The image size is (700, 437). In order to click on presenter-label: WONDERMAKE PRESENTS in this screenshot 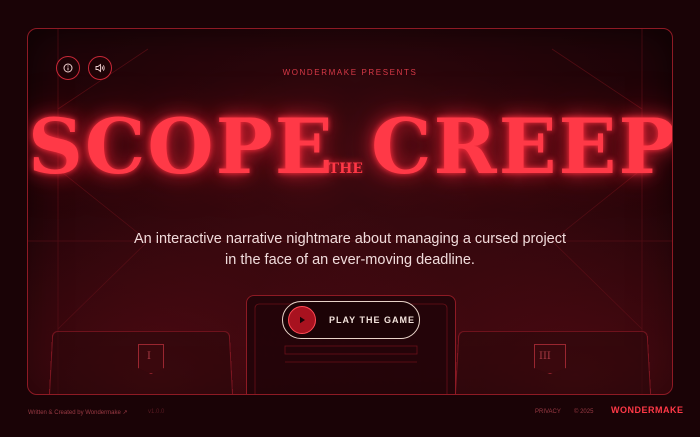, I will do `click(350, 72)`.